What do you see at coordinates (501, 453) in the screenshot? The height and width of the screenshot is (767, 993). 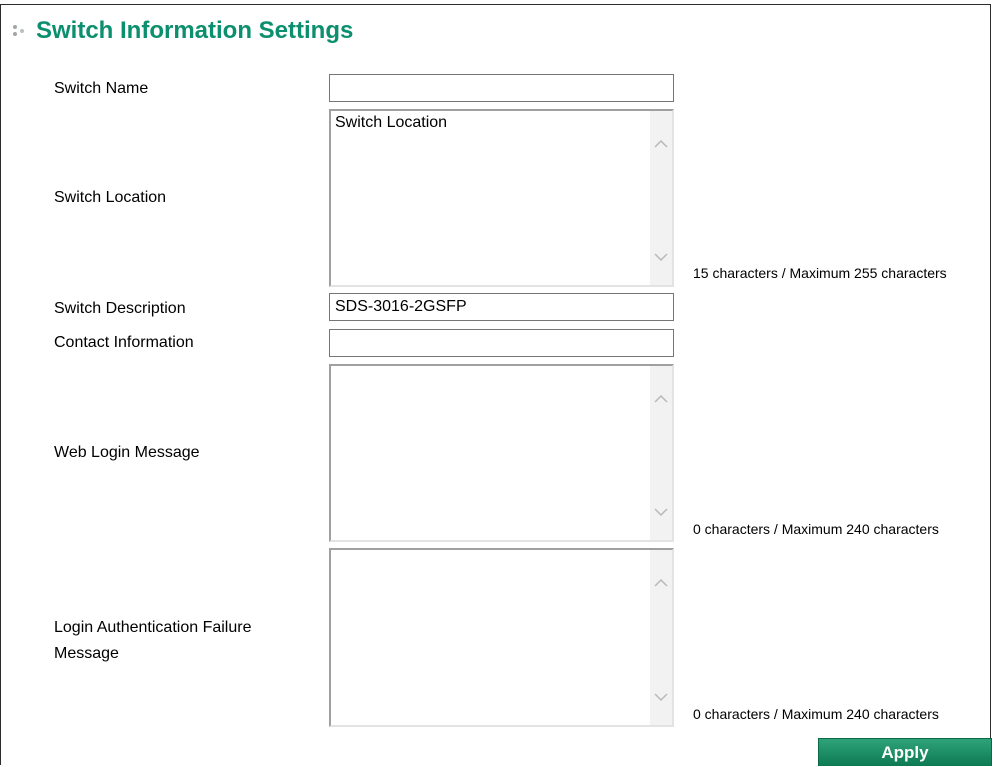 I see `web-login-message-textarea` at bounding box center [501, 453].